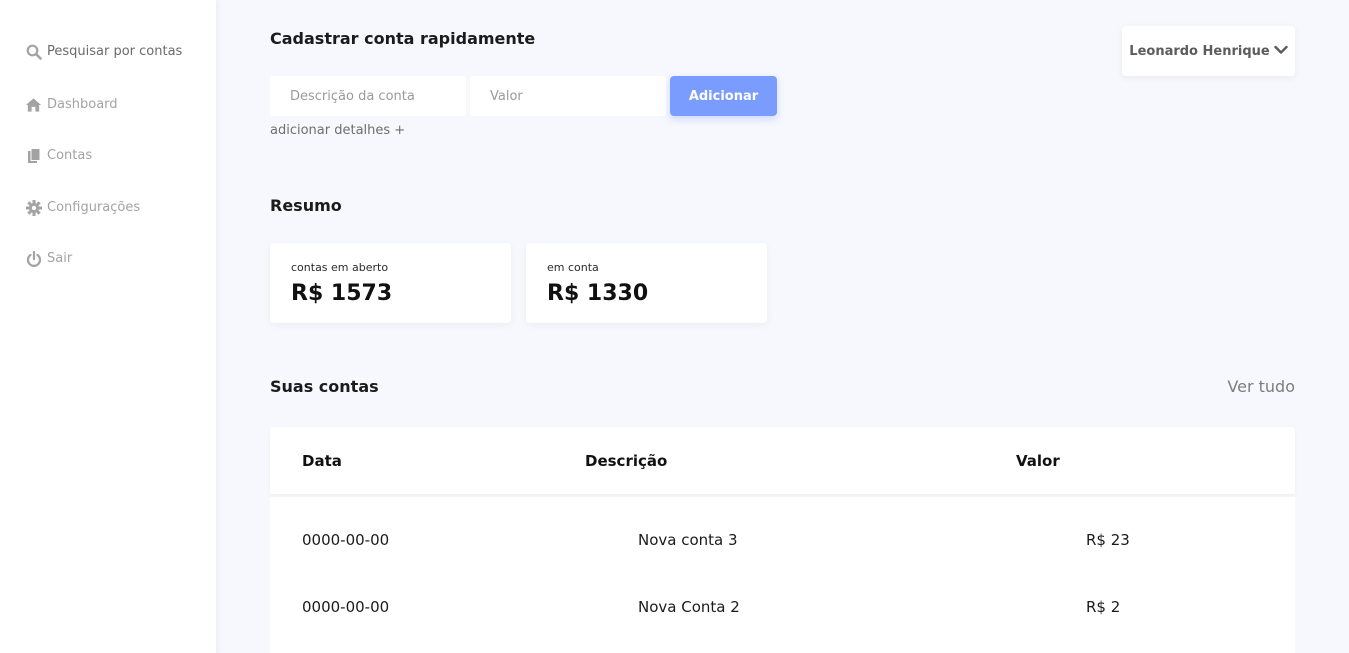 Image resolution: width=1349 pixels, height=653 pixels. I want to click on add-button: Adicionar, so click(723, 96).